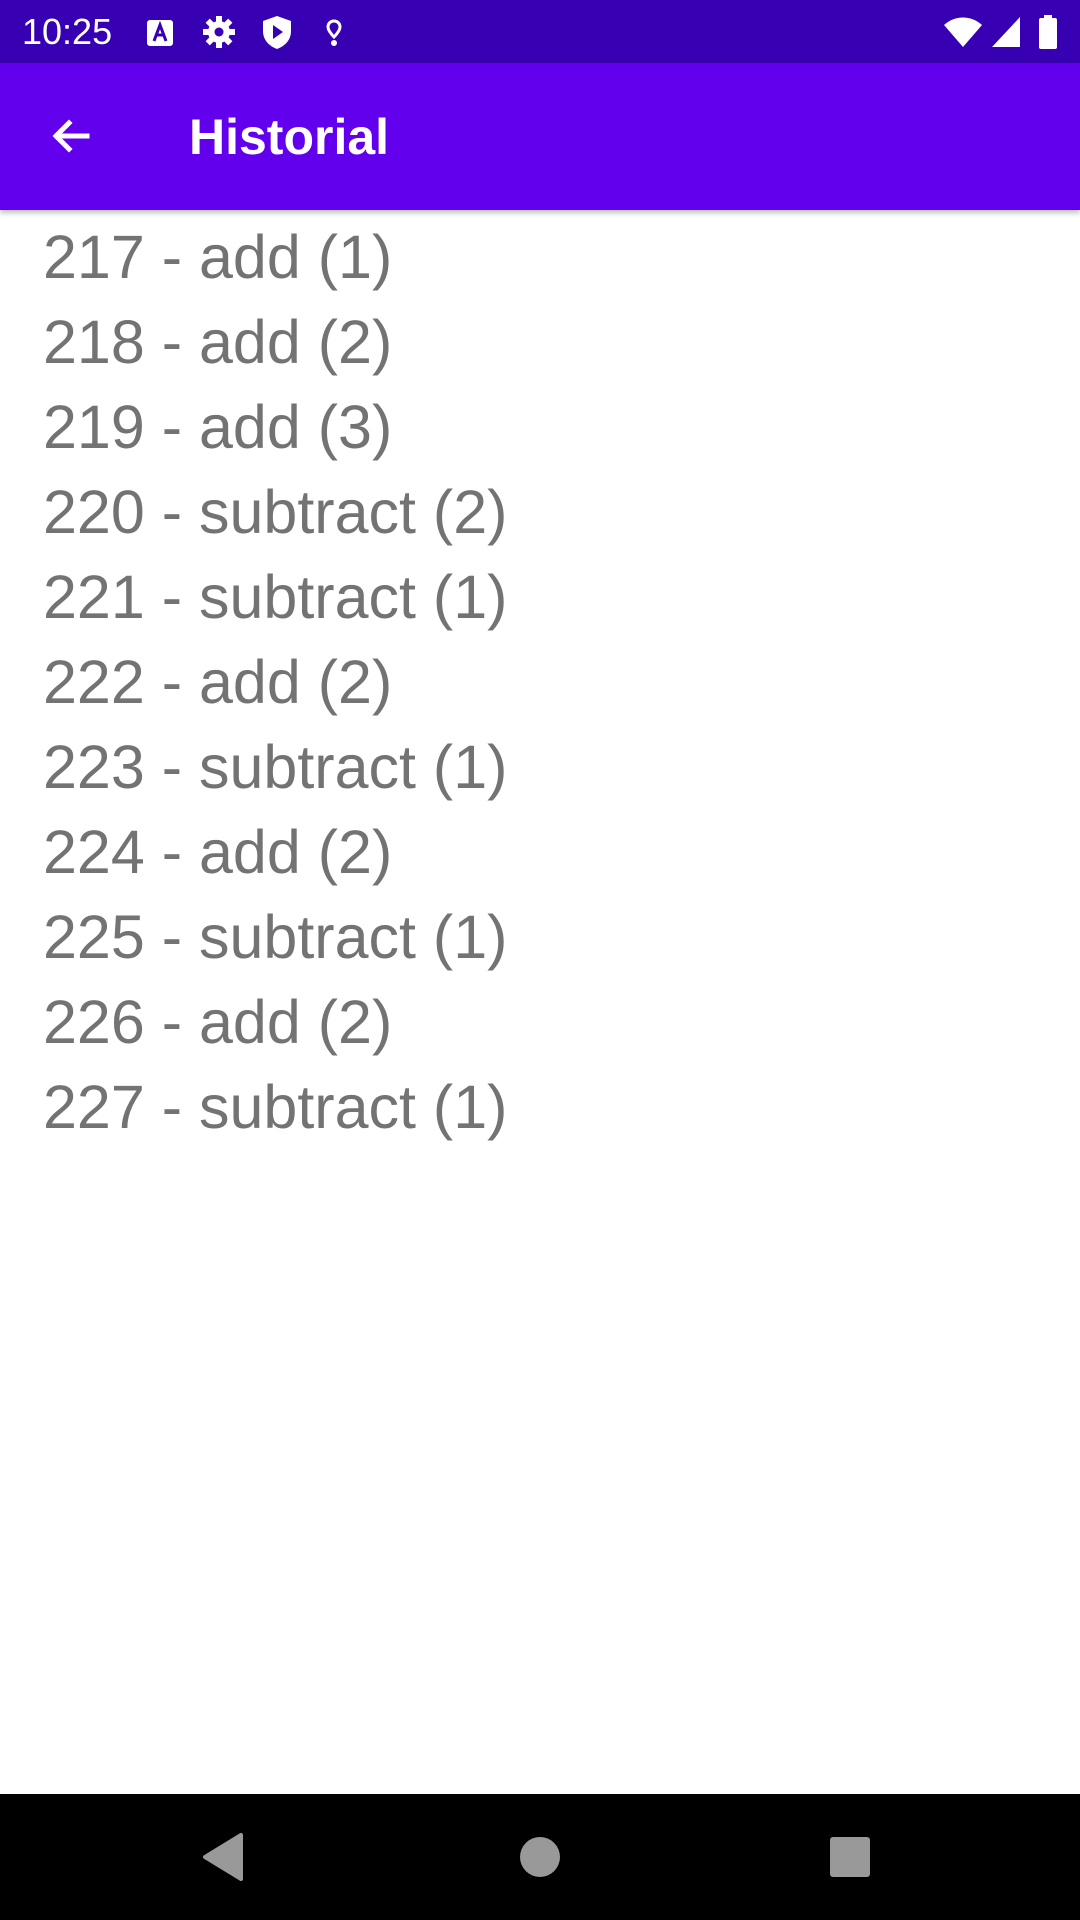 Image resolution: width=1080 pixels, height=1920 pixels. I want to click on history-item: 223 - subtract (1), so click(275, 767).